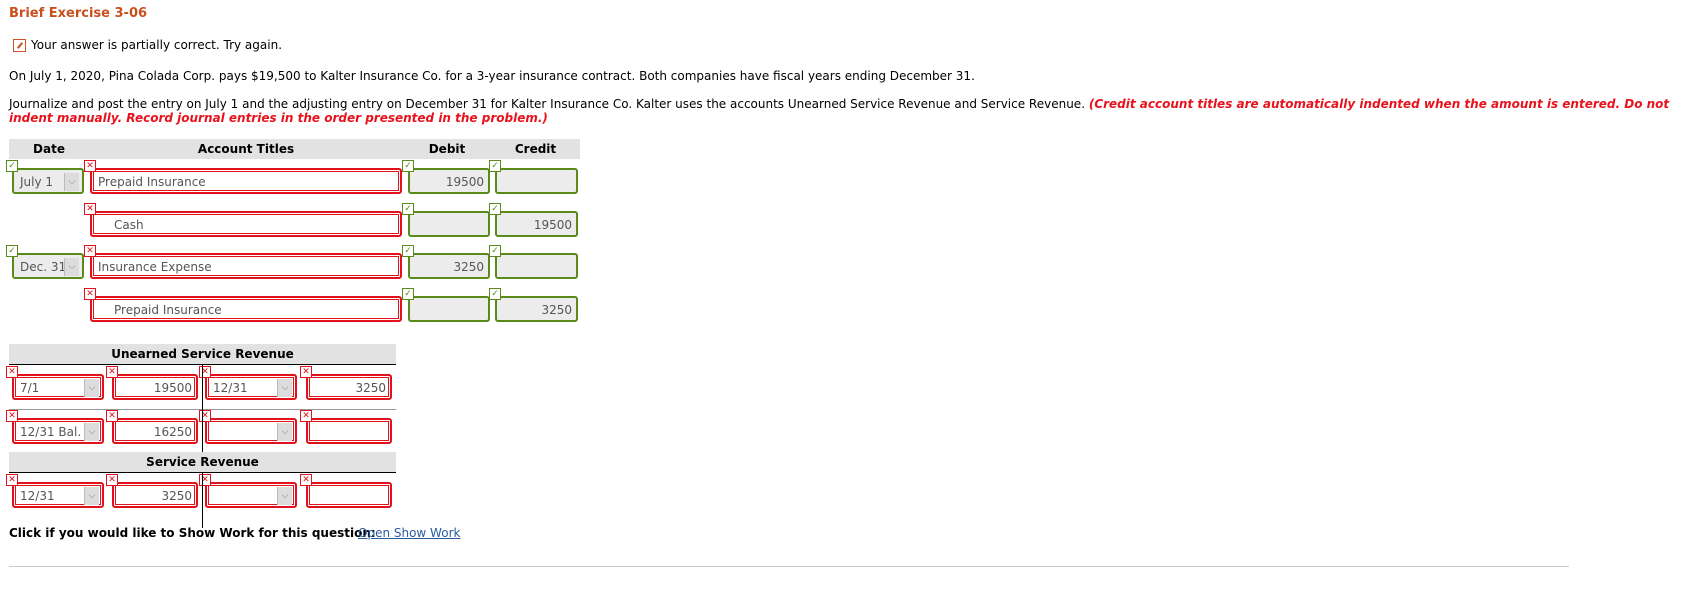  I want to click on header-debit: Debit, so click(447, 149).